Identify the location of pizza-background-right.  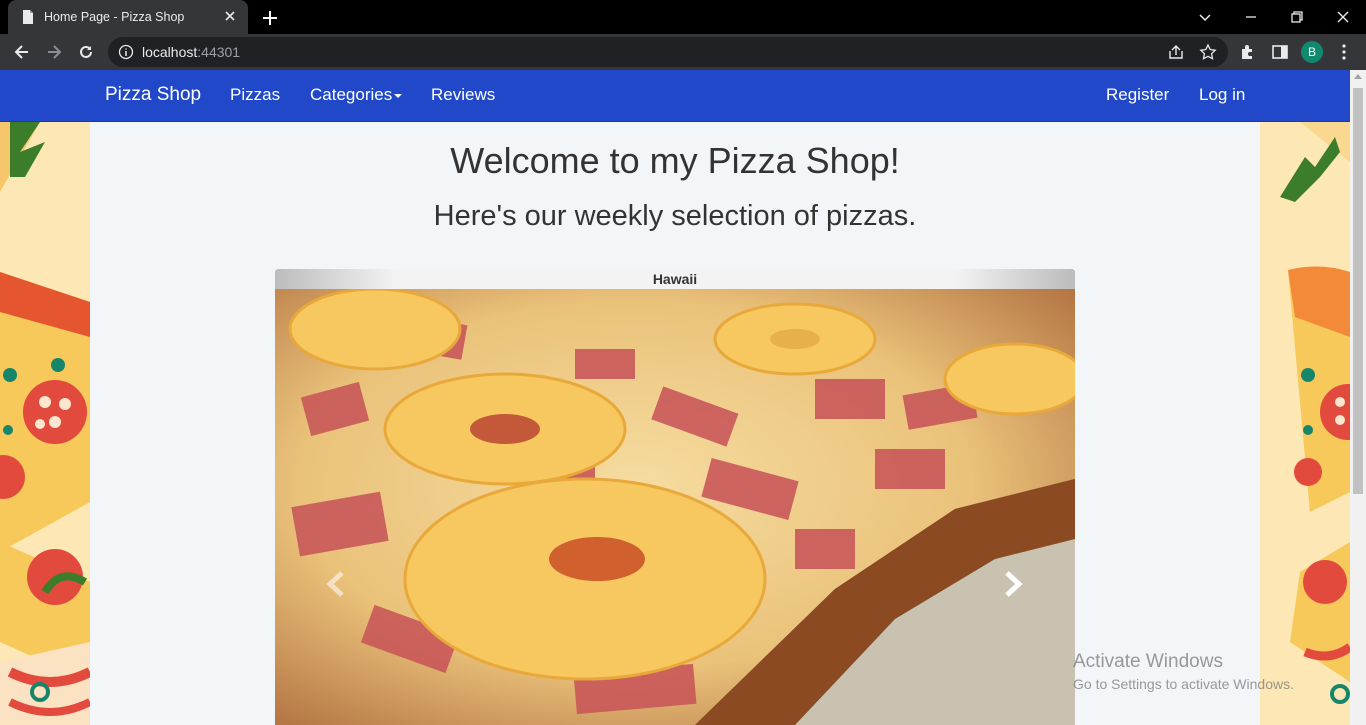
(1305, 423).